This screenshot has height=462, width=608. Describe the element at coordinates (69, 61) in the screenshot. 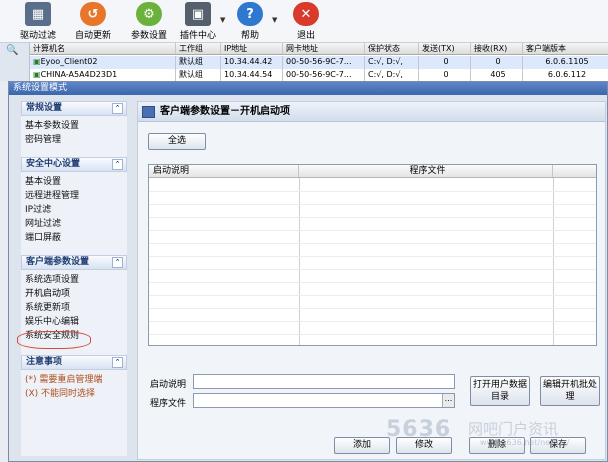

I see `computer-name-text: Eyoo_Client02` at that location.